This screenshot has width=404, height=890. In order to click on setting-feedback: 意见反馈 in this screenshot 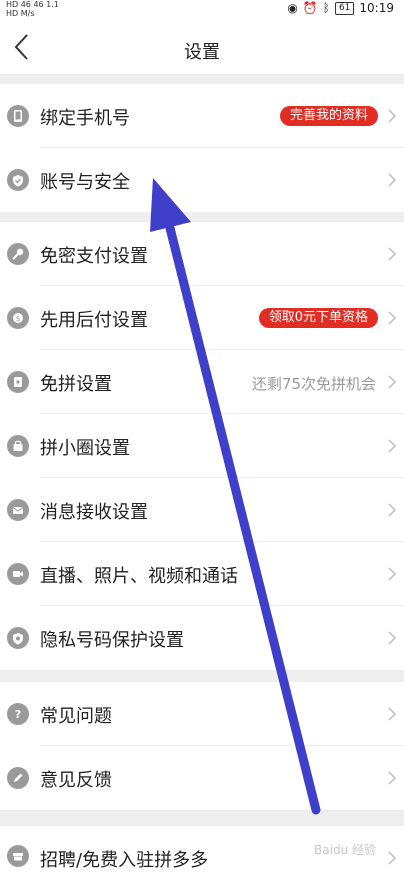, I will do `click(202, 778)`.